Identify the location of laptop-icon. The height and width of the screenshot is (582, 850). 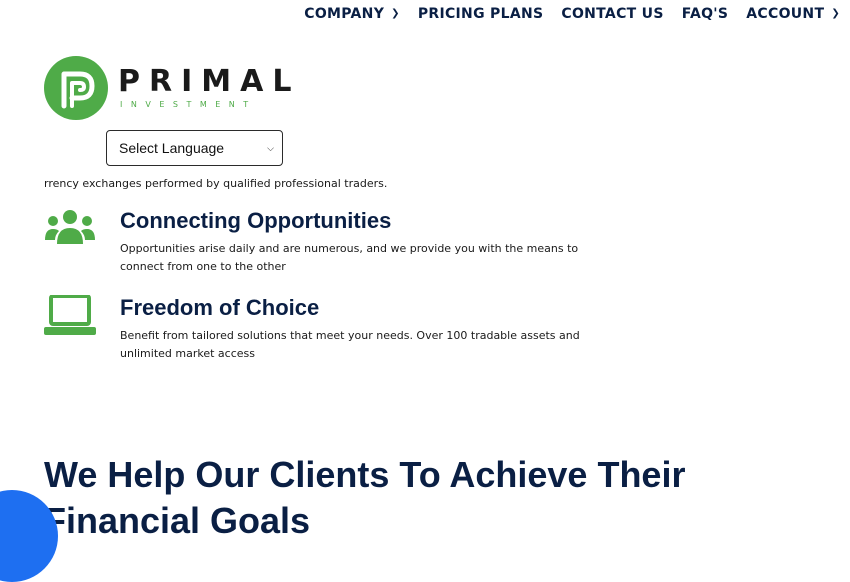
(70, 315).